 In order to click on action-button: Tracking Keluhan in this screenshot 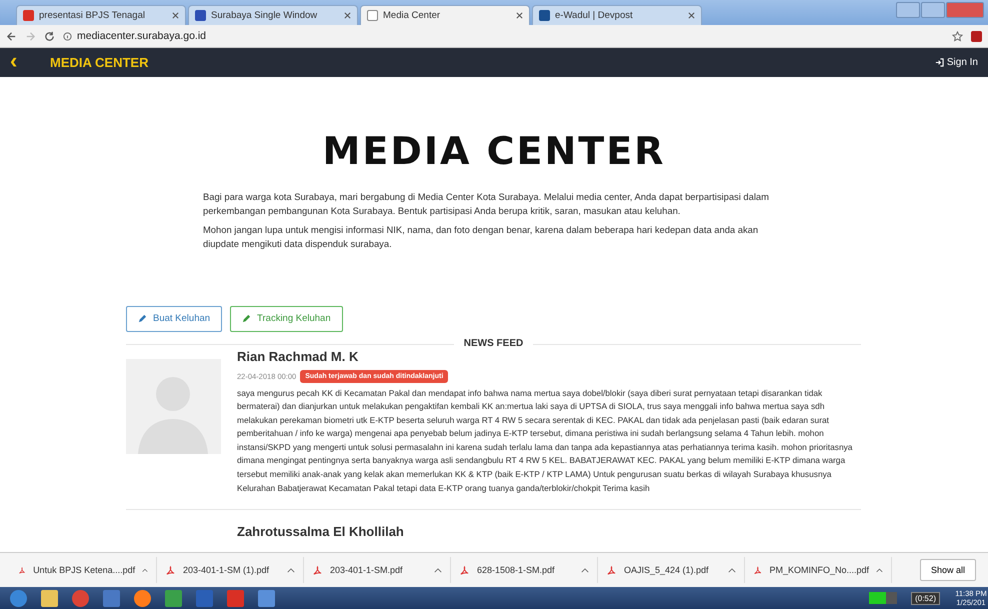, I will do `click(286, 319)`.